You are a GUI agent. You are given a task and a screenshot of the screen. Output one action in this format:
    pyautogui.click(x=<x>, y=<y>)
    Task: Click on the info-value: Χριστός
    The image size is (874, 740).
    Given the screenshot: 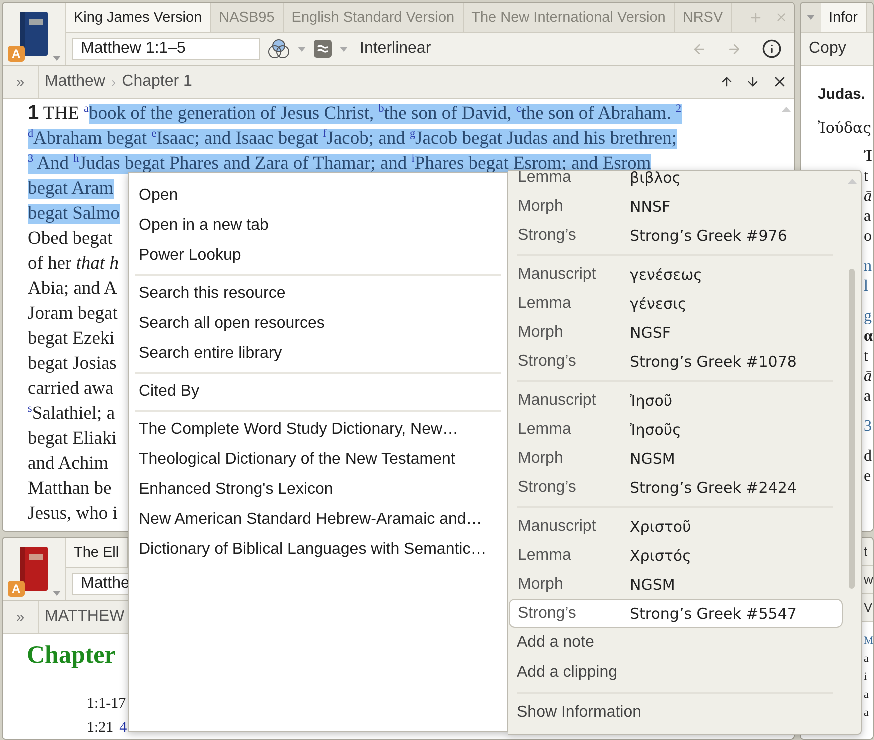 What is the action you would take?
    pyautogui.click(x=661, y=555)
    